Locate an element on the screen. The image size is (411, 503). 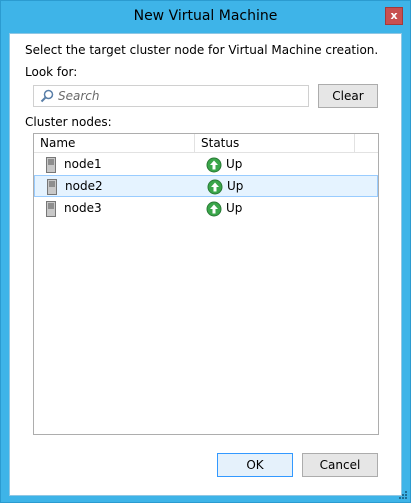
clear-button: Clear is located at coordinates (348, 96).